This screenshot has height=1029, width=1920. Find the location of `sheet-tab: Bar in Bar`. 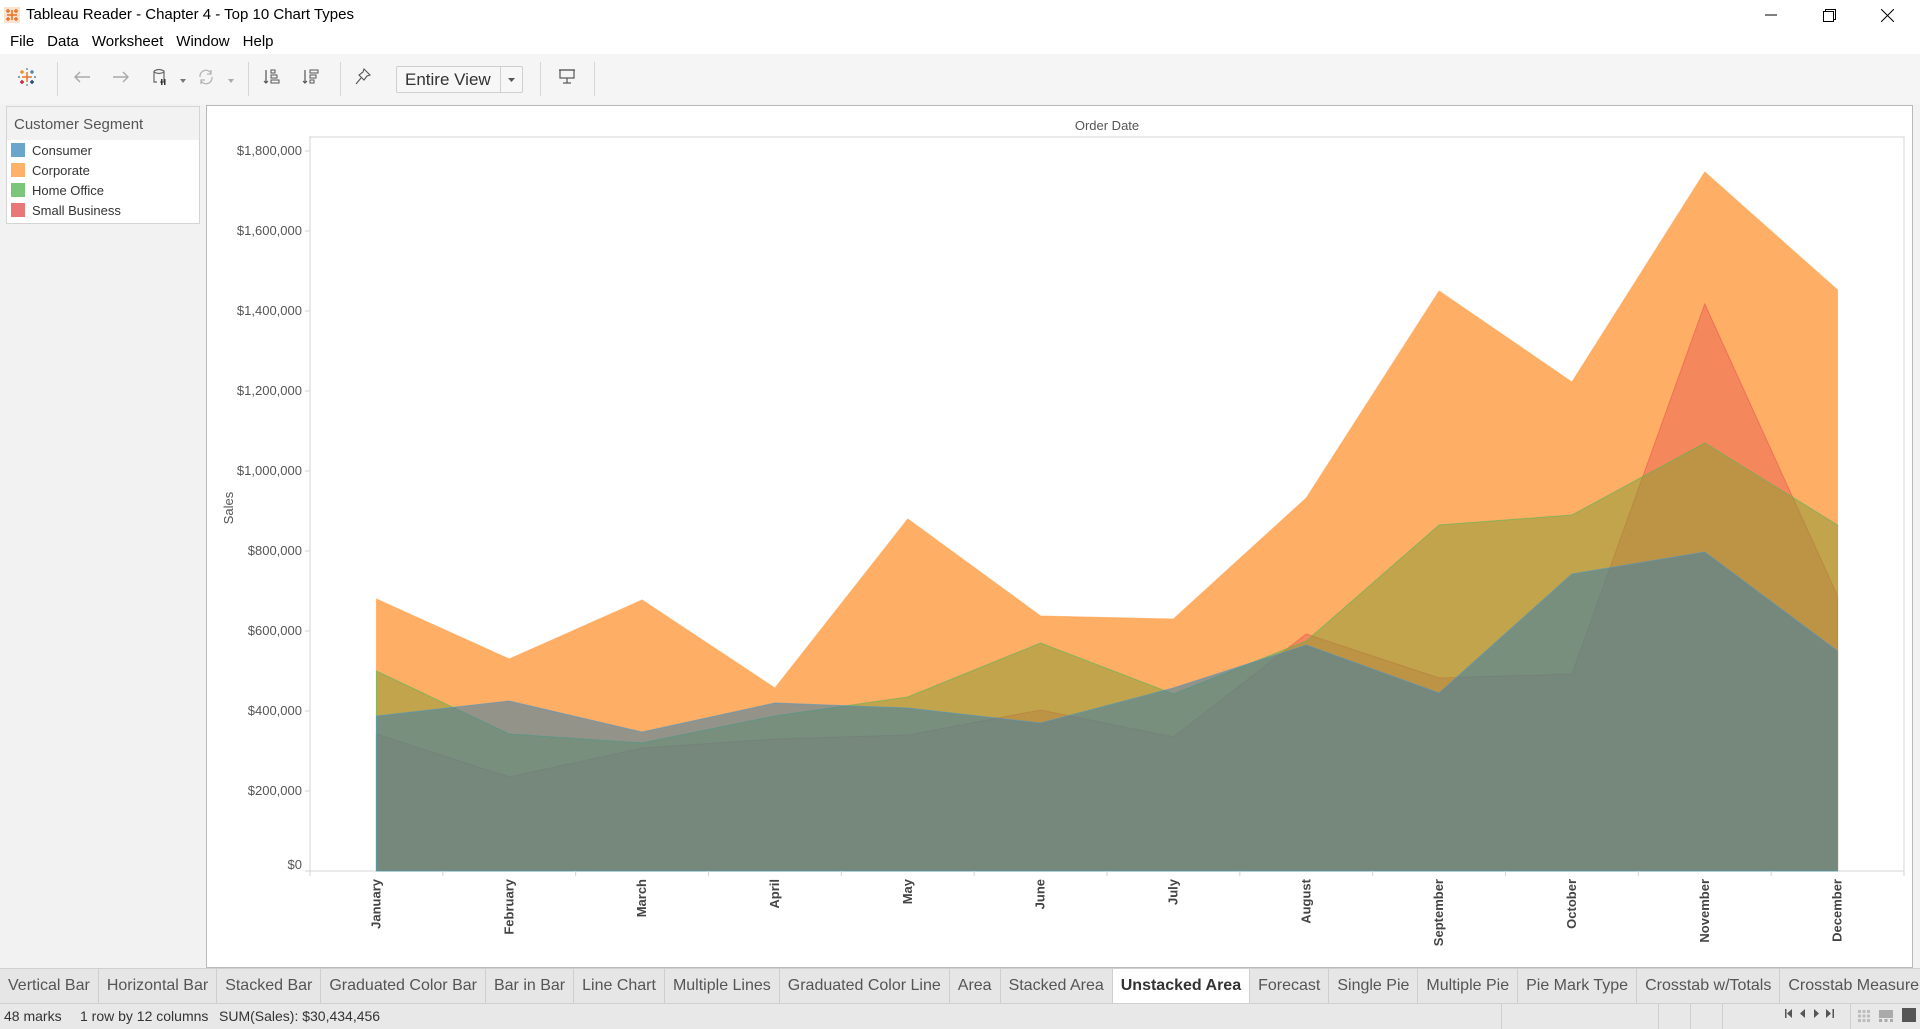

sheet-tab: Bar in Bar is located at coordinates (530, 986).